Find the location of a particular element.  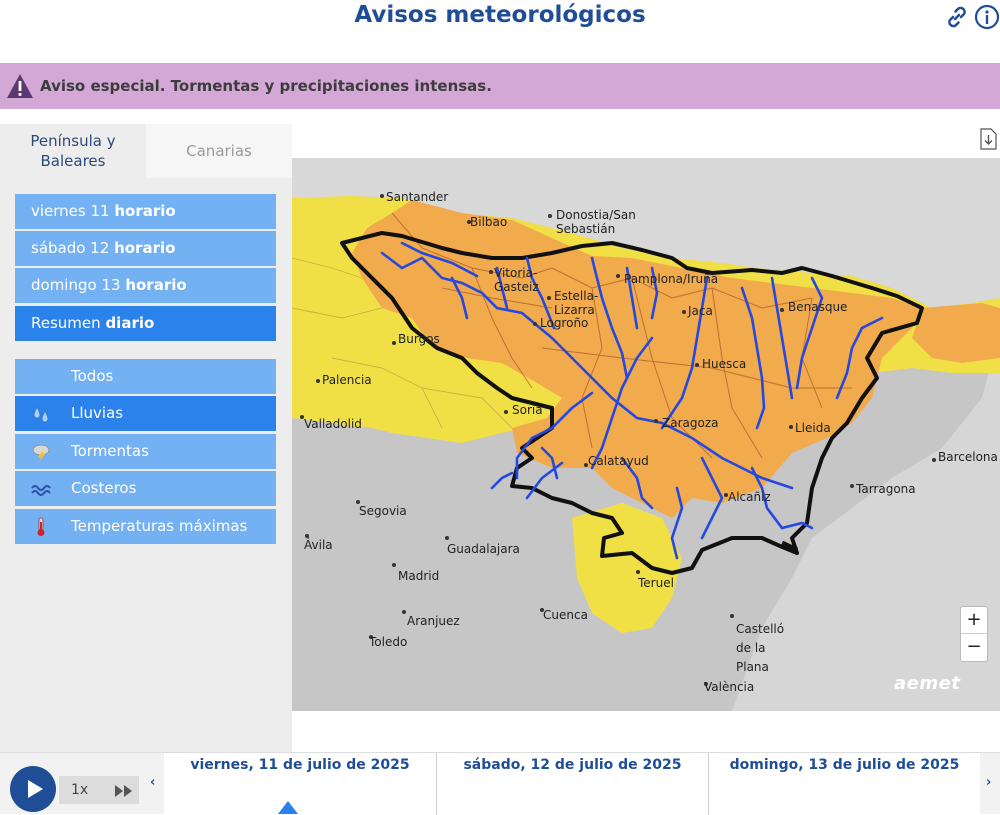

warning-icon is located at coordinates (20, 86).